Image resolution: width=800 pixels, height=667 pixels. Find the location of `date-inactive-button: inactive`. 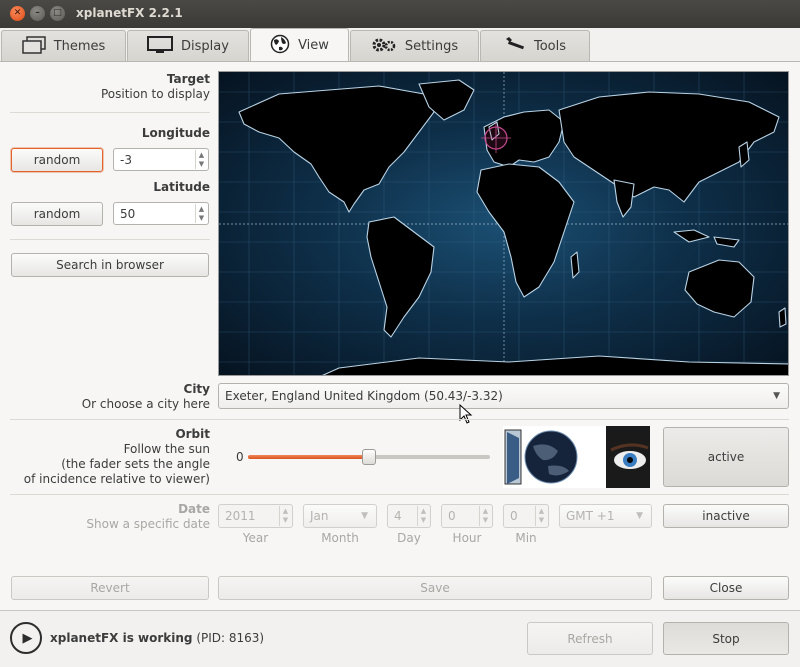

date-inactive-button: inactive is located at coordinates (726, 516).